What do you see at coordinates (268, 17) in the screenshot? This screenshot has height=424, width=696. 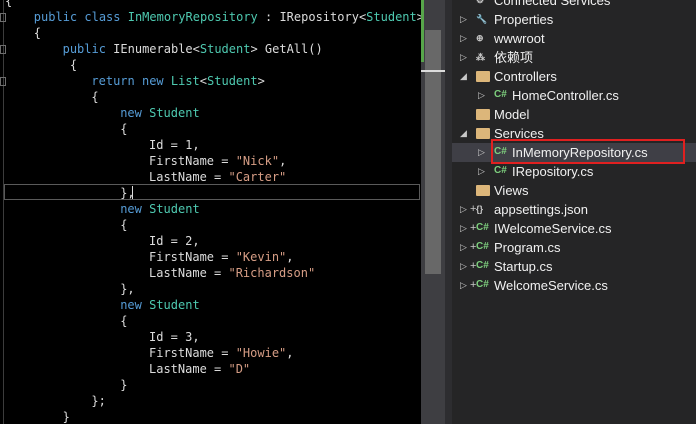 I see `code-token: :` at bounding box center [268, 17].